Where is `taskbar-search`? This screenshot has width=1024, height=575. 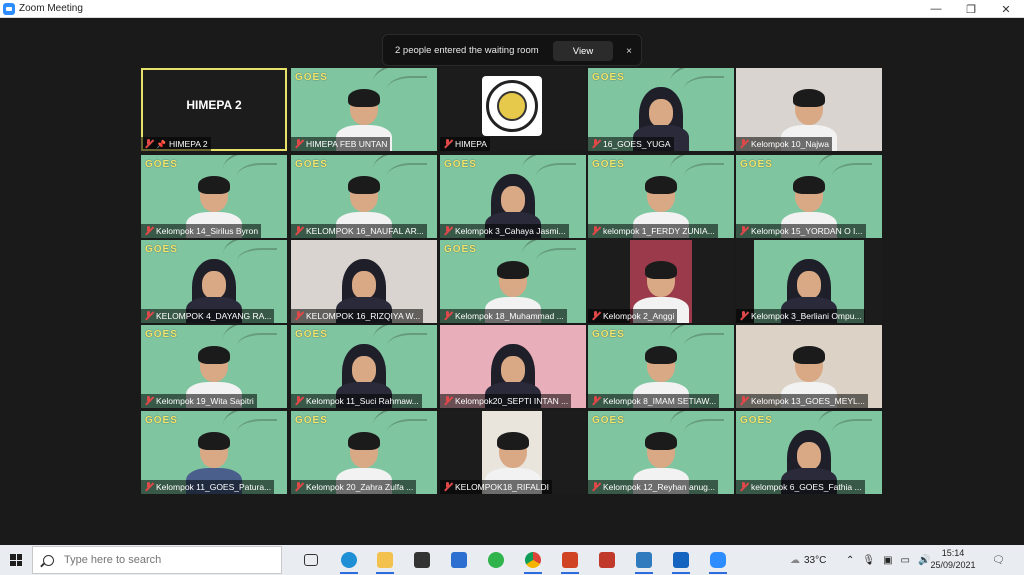 taskbar-search is located at coordinates (157, 560).